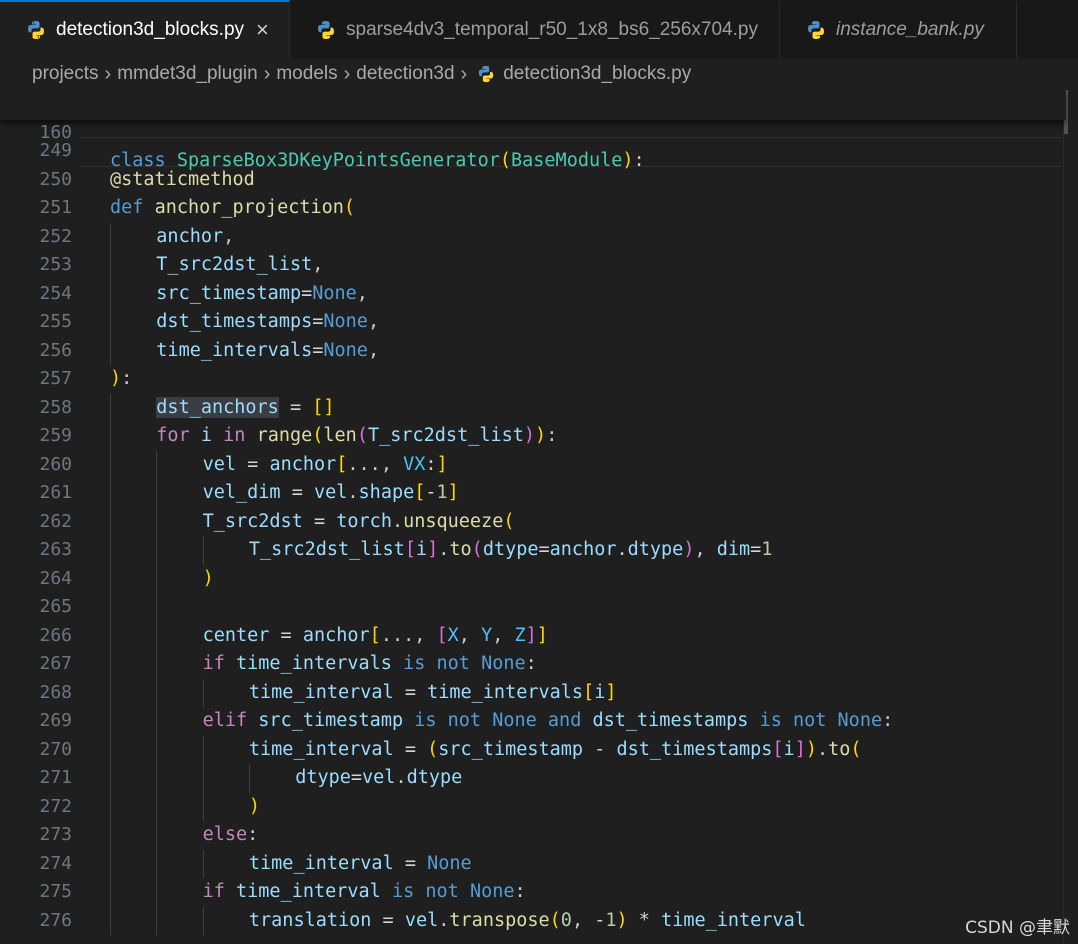 This screenshot has width=1078, height=944. I want to click on code-line: 271 dtype=vel.dtype, so click(539, 778).